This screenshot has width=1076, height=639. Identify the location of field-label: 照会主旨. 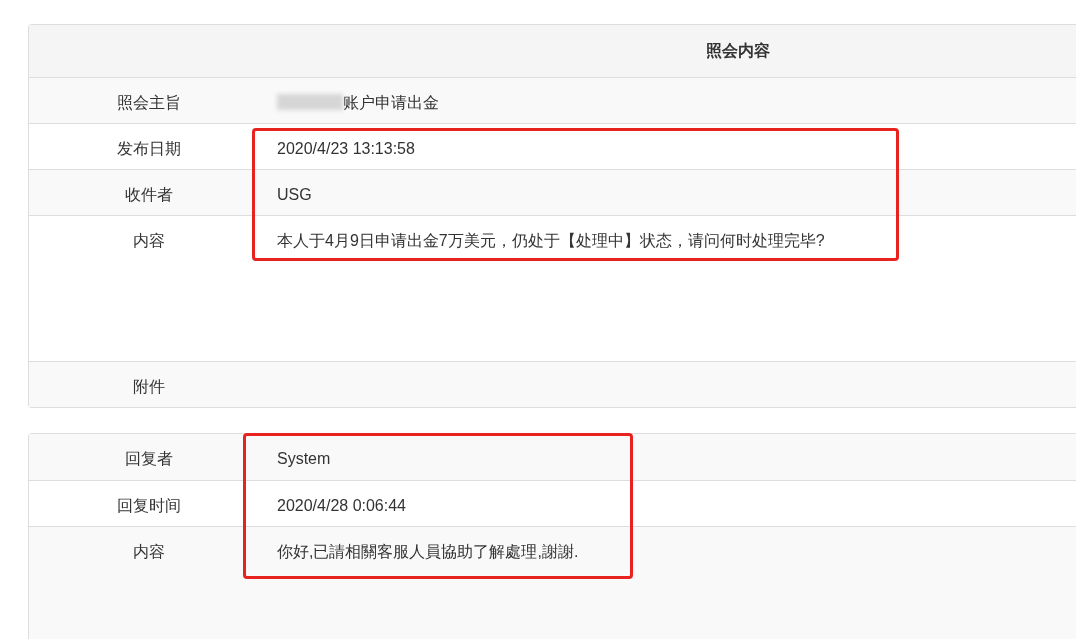
(149, 103).